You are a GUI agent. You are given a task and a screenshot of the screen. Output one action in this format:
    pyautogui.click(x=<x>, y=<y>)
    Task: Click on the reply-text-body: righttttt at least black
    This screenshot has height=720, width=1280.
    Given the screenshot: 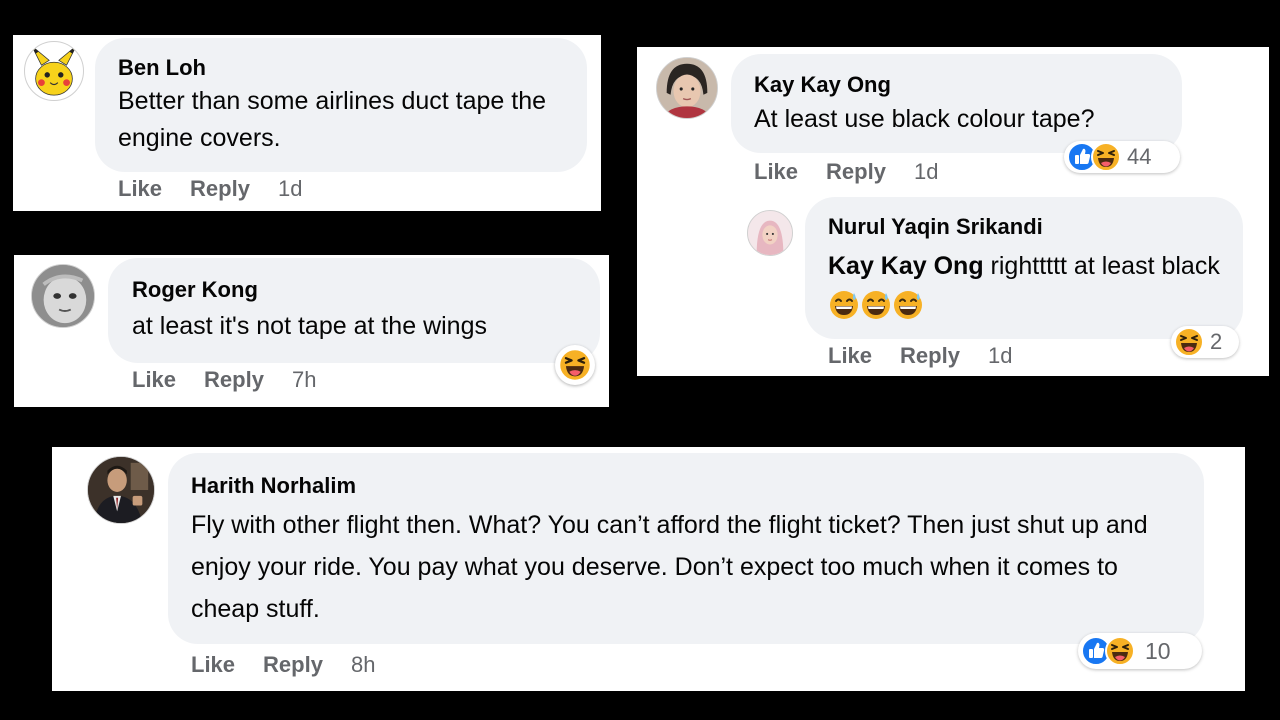 What is the action you would take?
    pyautogui.click(x=1101, y=266)
    